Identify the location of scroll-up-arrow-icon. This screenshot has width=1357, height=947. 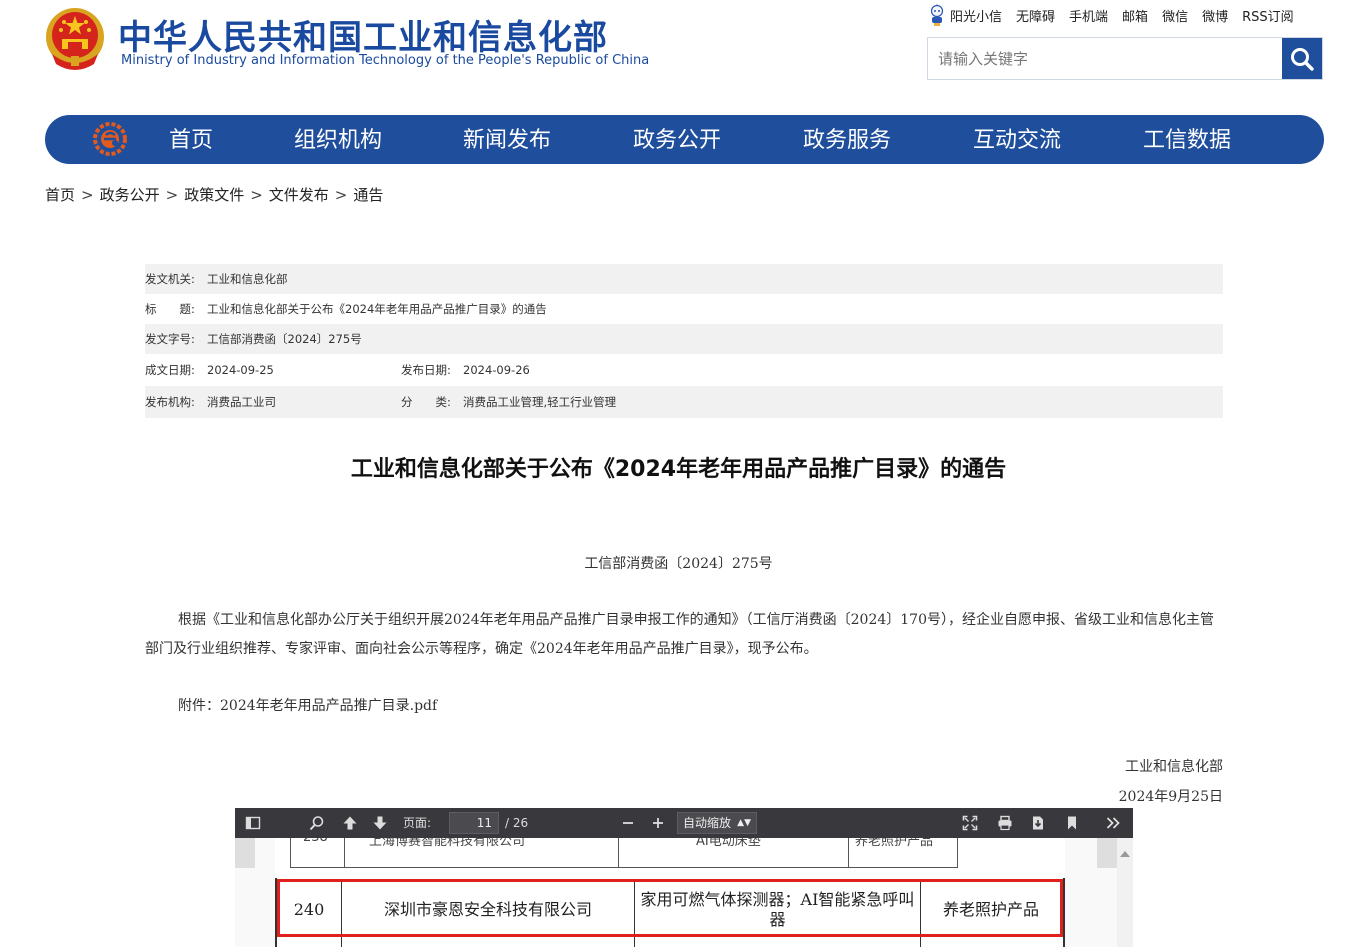
(1125, 854).